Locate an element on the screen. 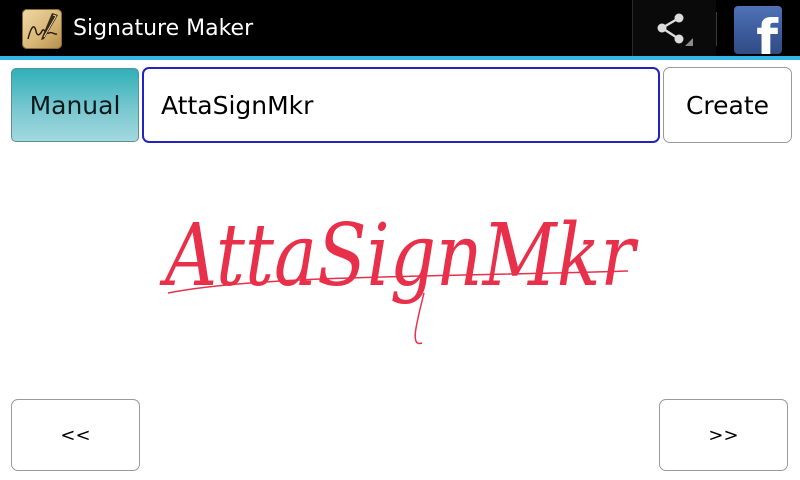  action-bar: Signature Maker f is located at coordinates (400, 28).